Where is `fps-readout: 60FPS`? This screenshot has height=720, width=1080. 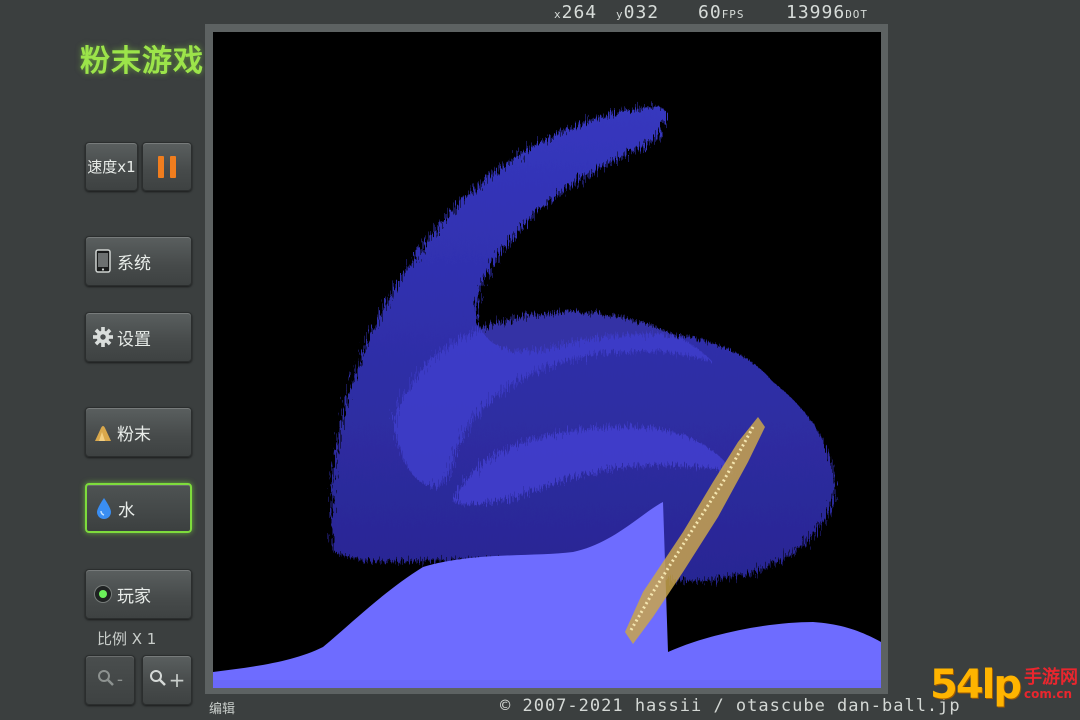
fps-readout: 60FPS is located at coordinates (721, 12).